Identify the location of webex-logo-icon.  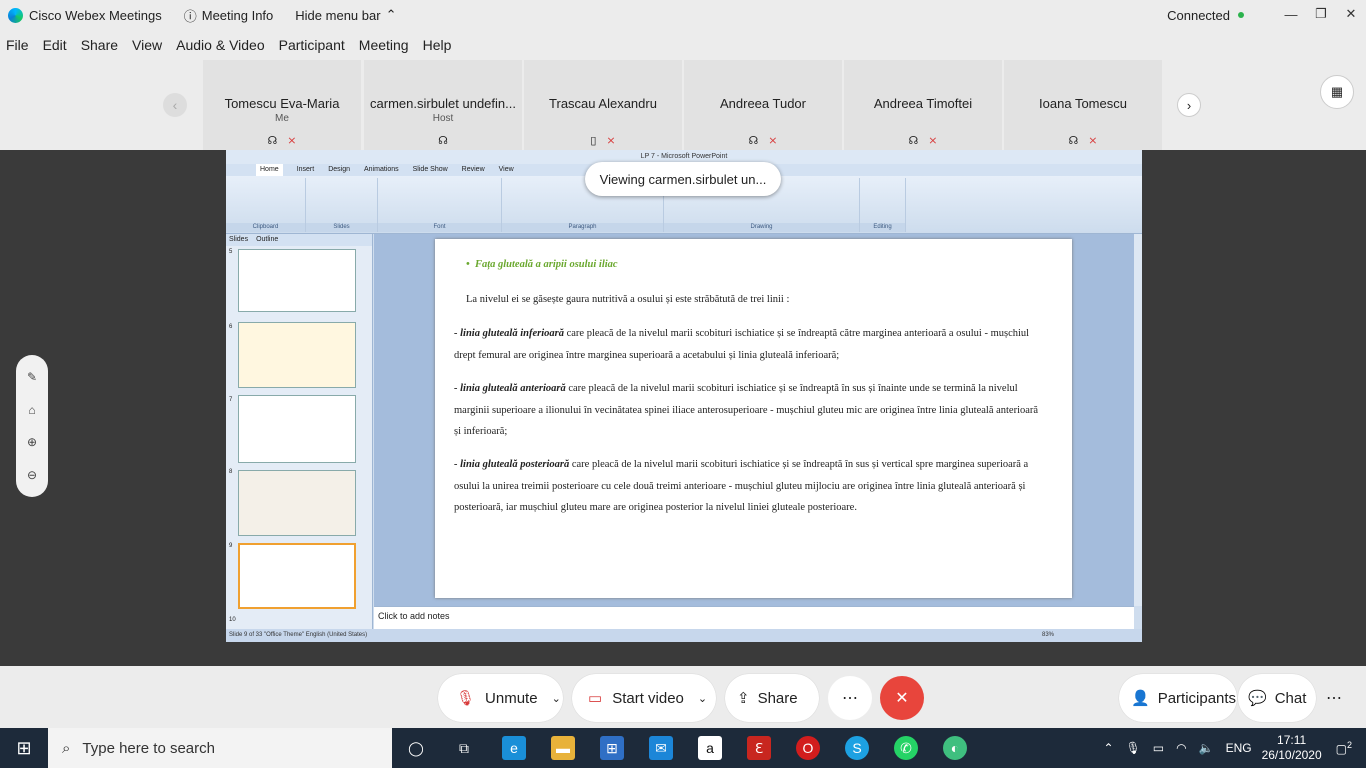
(15, 15).